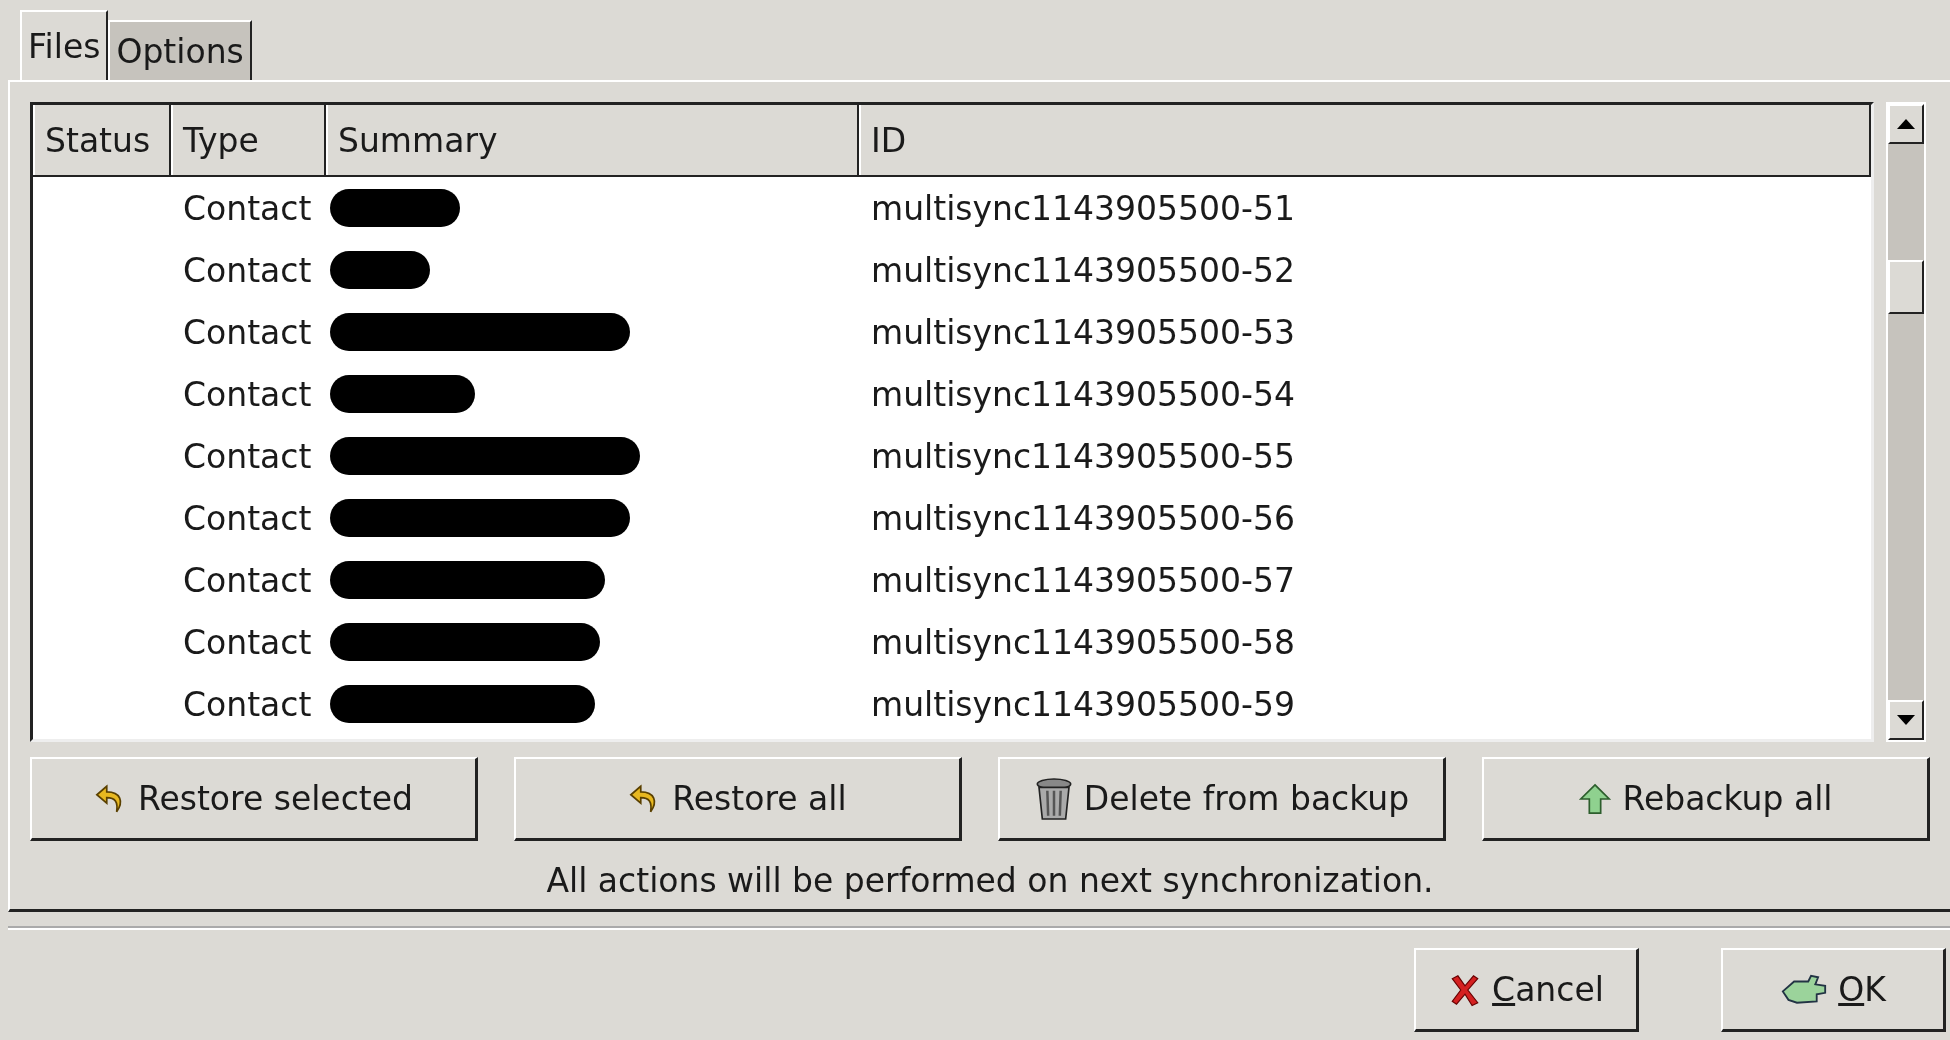 This screenshot has height=1040, width=1950. Describe the element at coordinates (102, 140) in the screenshot. I see `column-header: Status` at that location.